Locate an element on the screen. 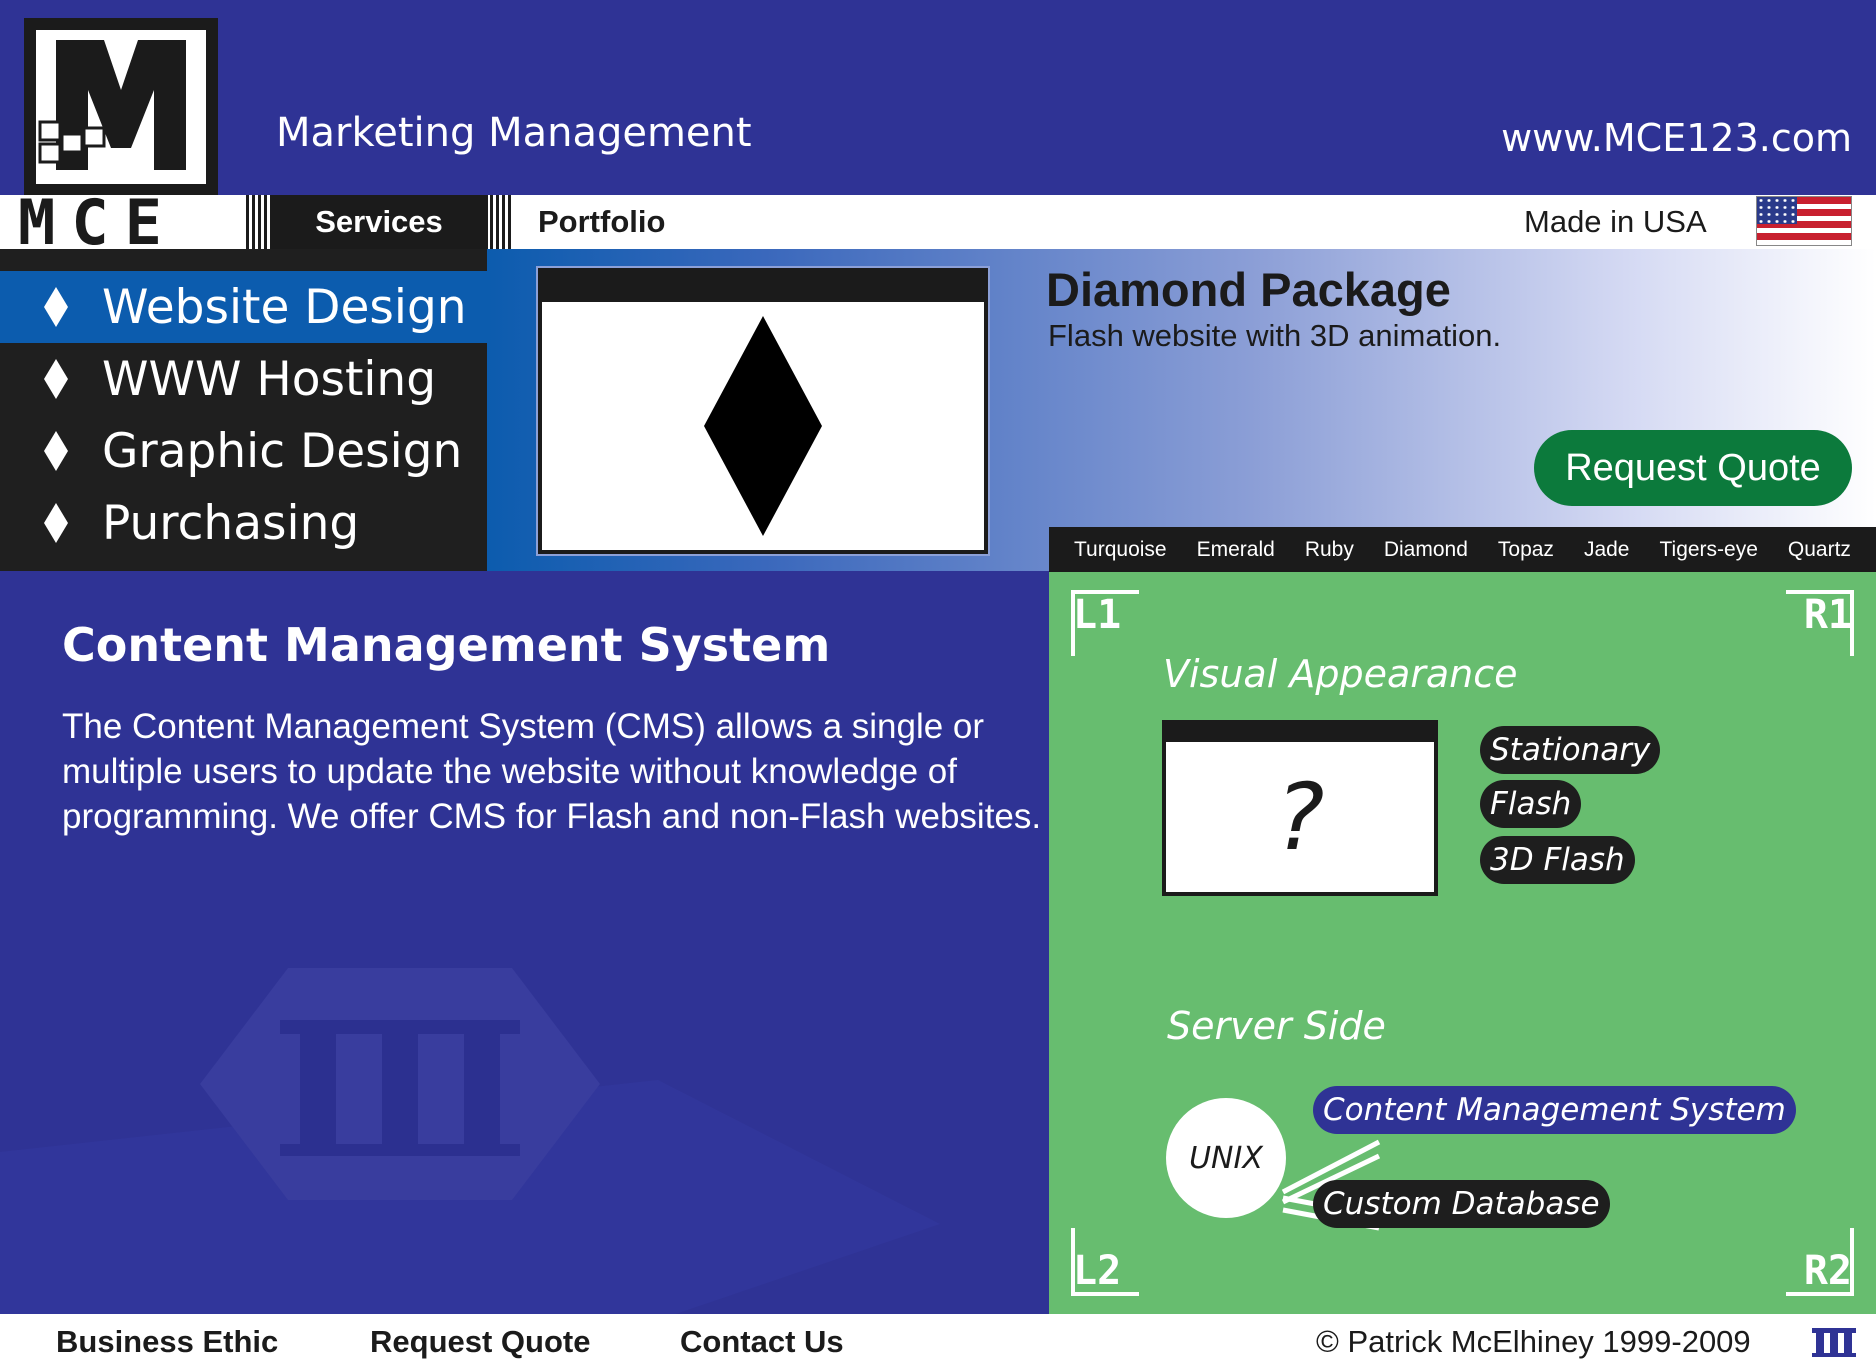 This screenshot has height=1370, width=1876. site-tagline: Marketing Management is located at coordinates (514, 133).